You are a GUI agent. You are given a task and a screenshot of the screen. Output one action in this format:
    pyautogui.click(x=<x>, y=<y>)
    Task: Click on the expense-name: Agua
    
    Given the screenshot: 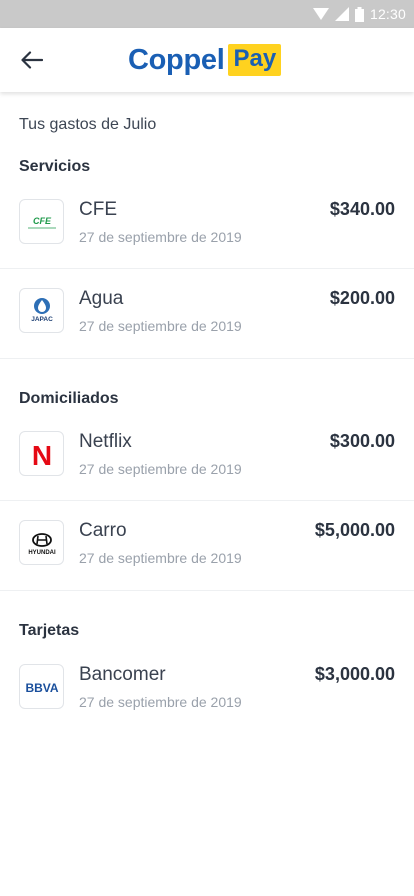 What is the action you would take?
    pyautogui.click(x=101, y=298)
    